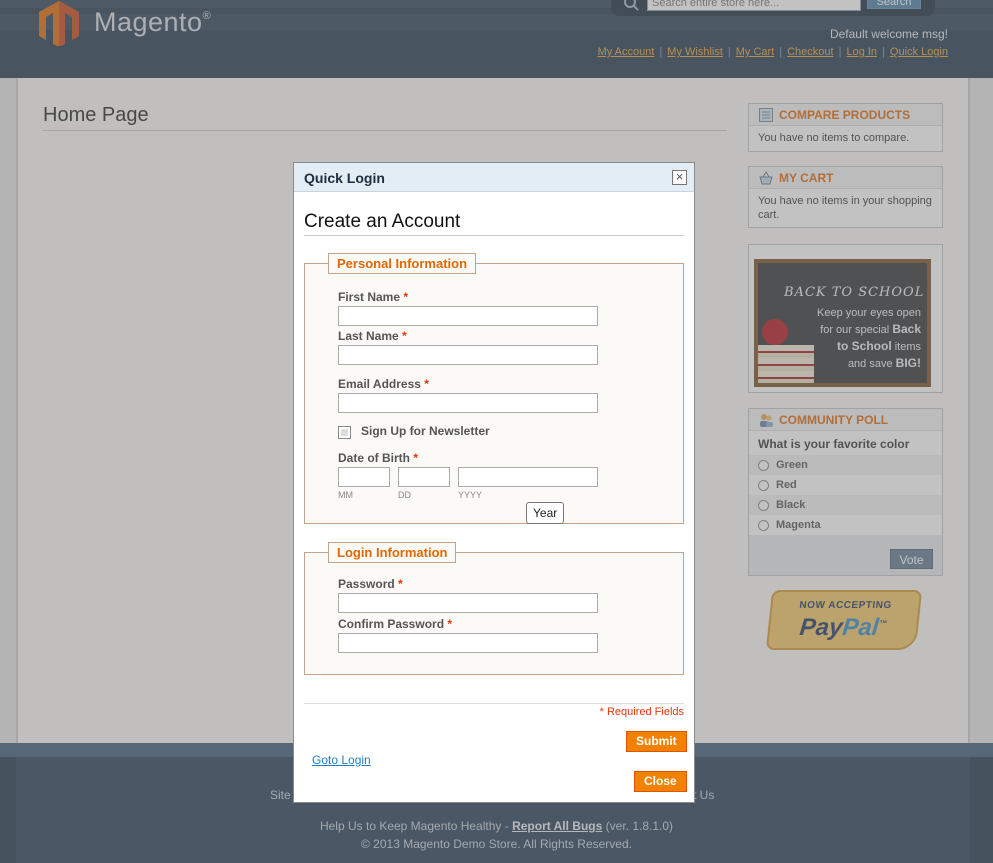 The image size is (993, 863). Describe the element at coordinates (392, 552) in the screenshot. I see `login-information-legend: Login Information` at that location.